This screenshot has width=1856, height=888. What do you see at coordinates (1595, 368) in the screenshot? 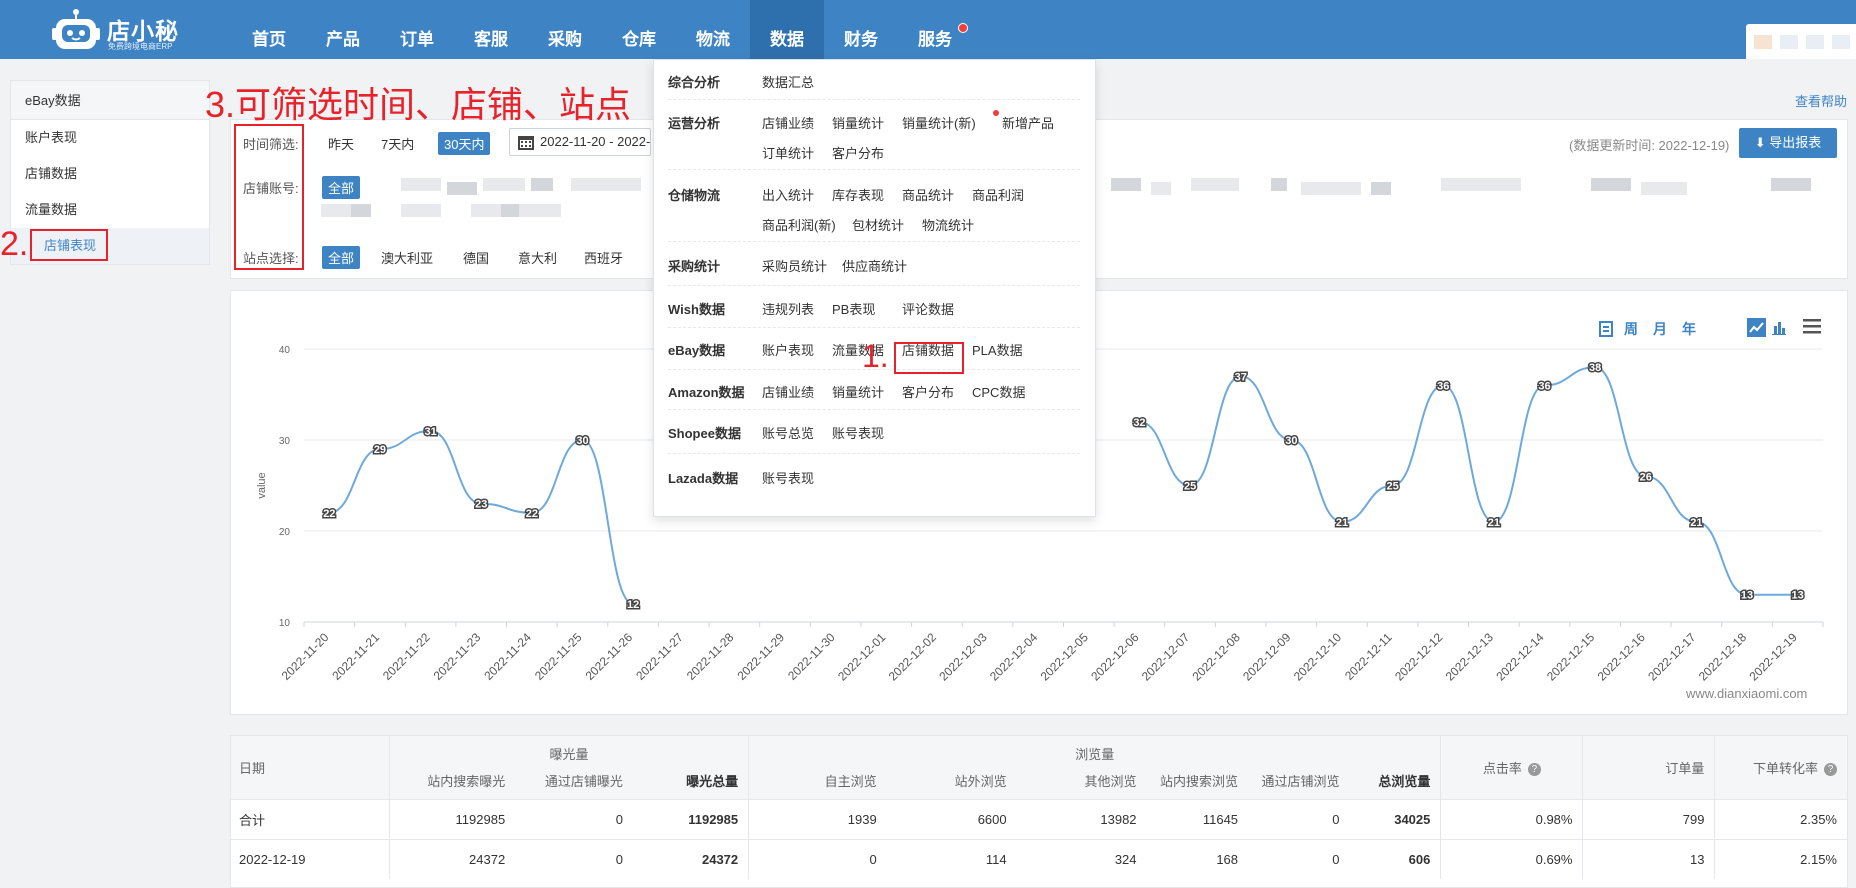
I see `data-label: 38` at bounding box center [1595, 368].